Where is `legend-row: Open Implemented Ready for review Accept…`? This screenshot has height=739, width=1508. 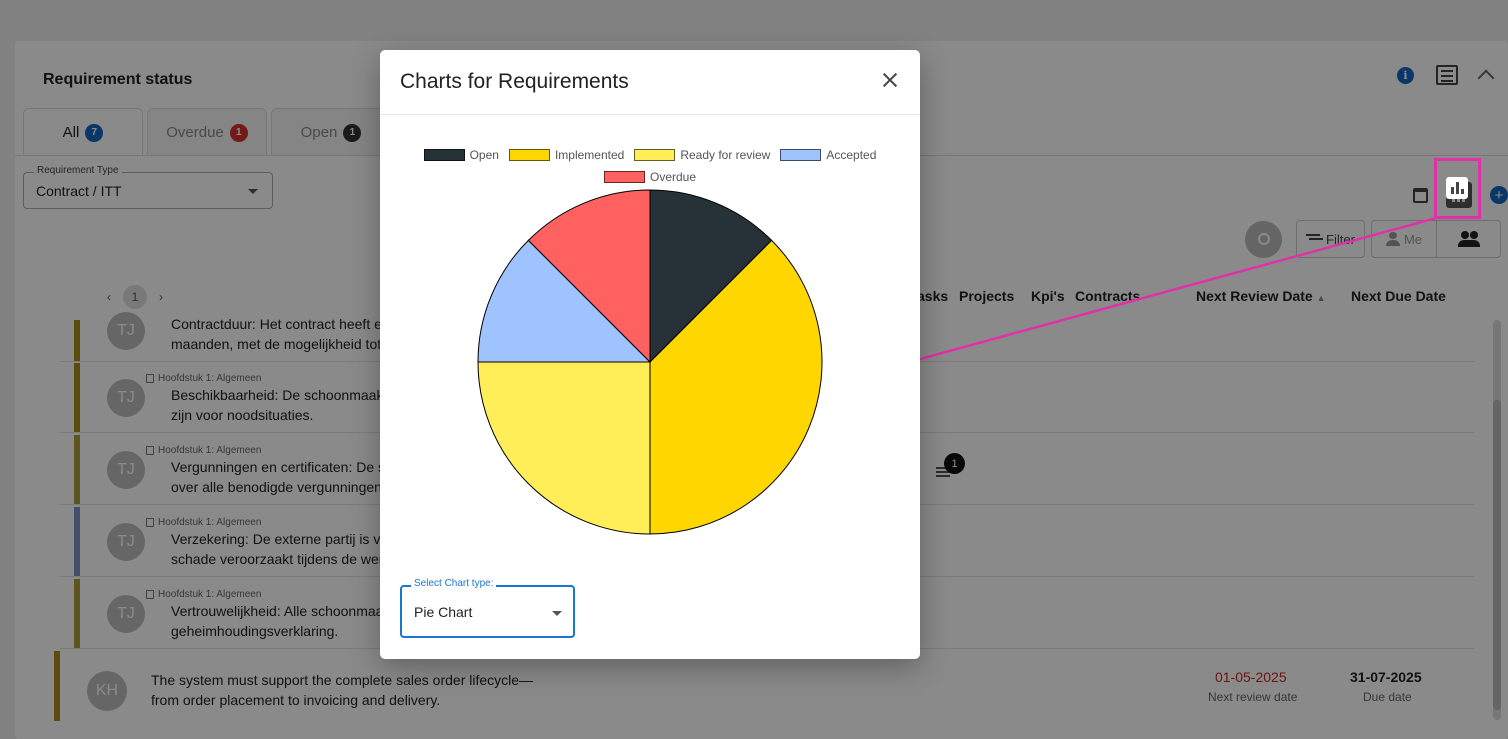
legend-row: Open Implemented Ready for review Accept… is located at coordinates (650, 155).